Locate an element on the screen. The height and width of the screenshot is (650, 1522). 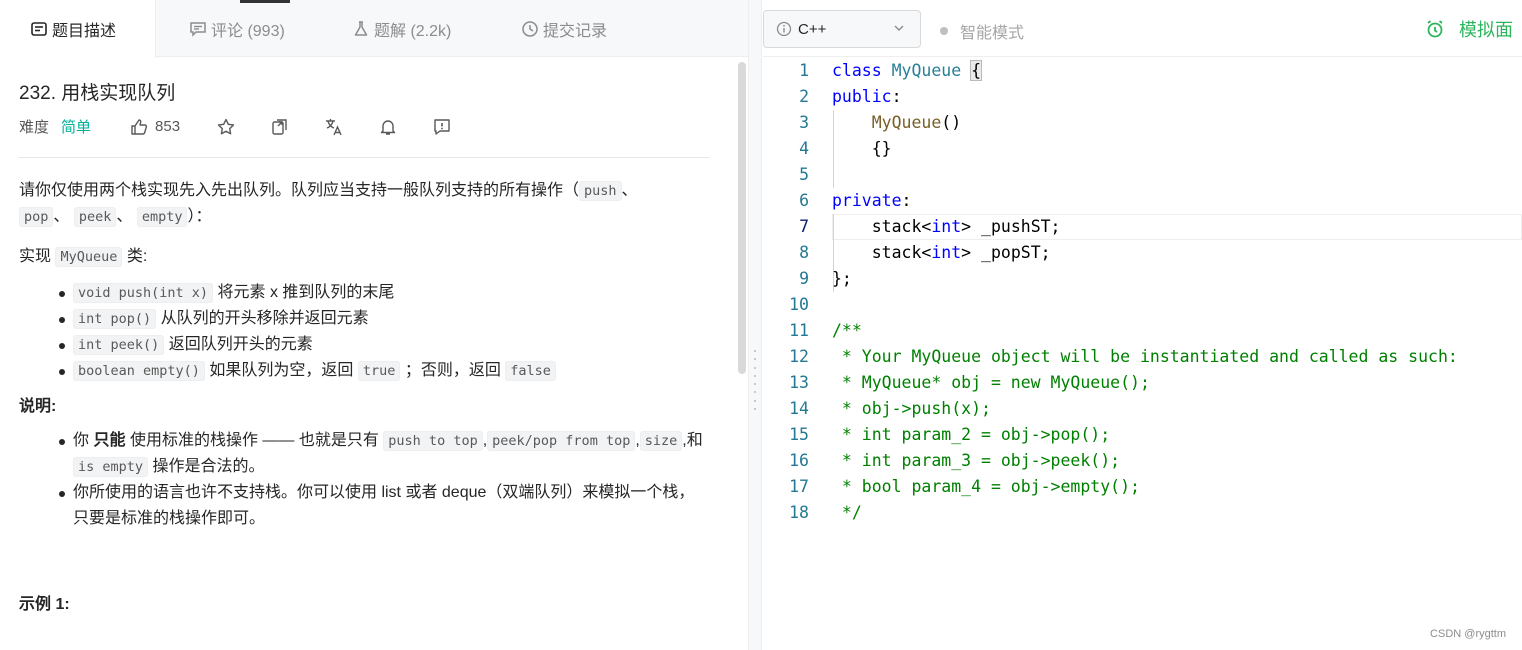
list-item: void push(int x) 将元素 x 推到队列的末尾 is located at coordinates (364, 293).